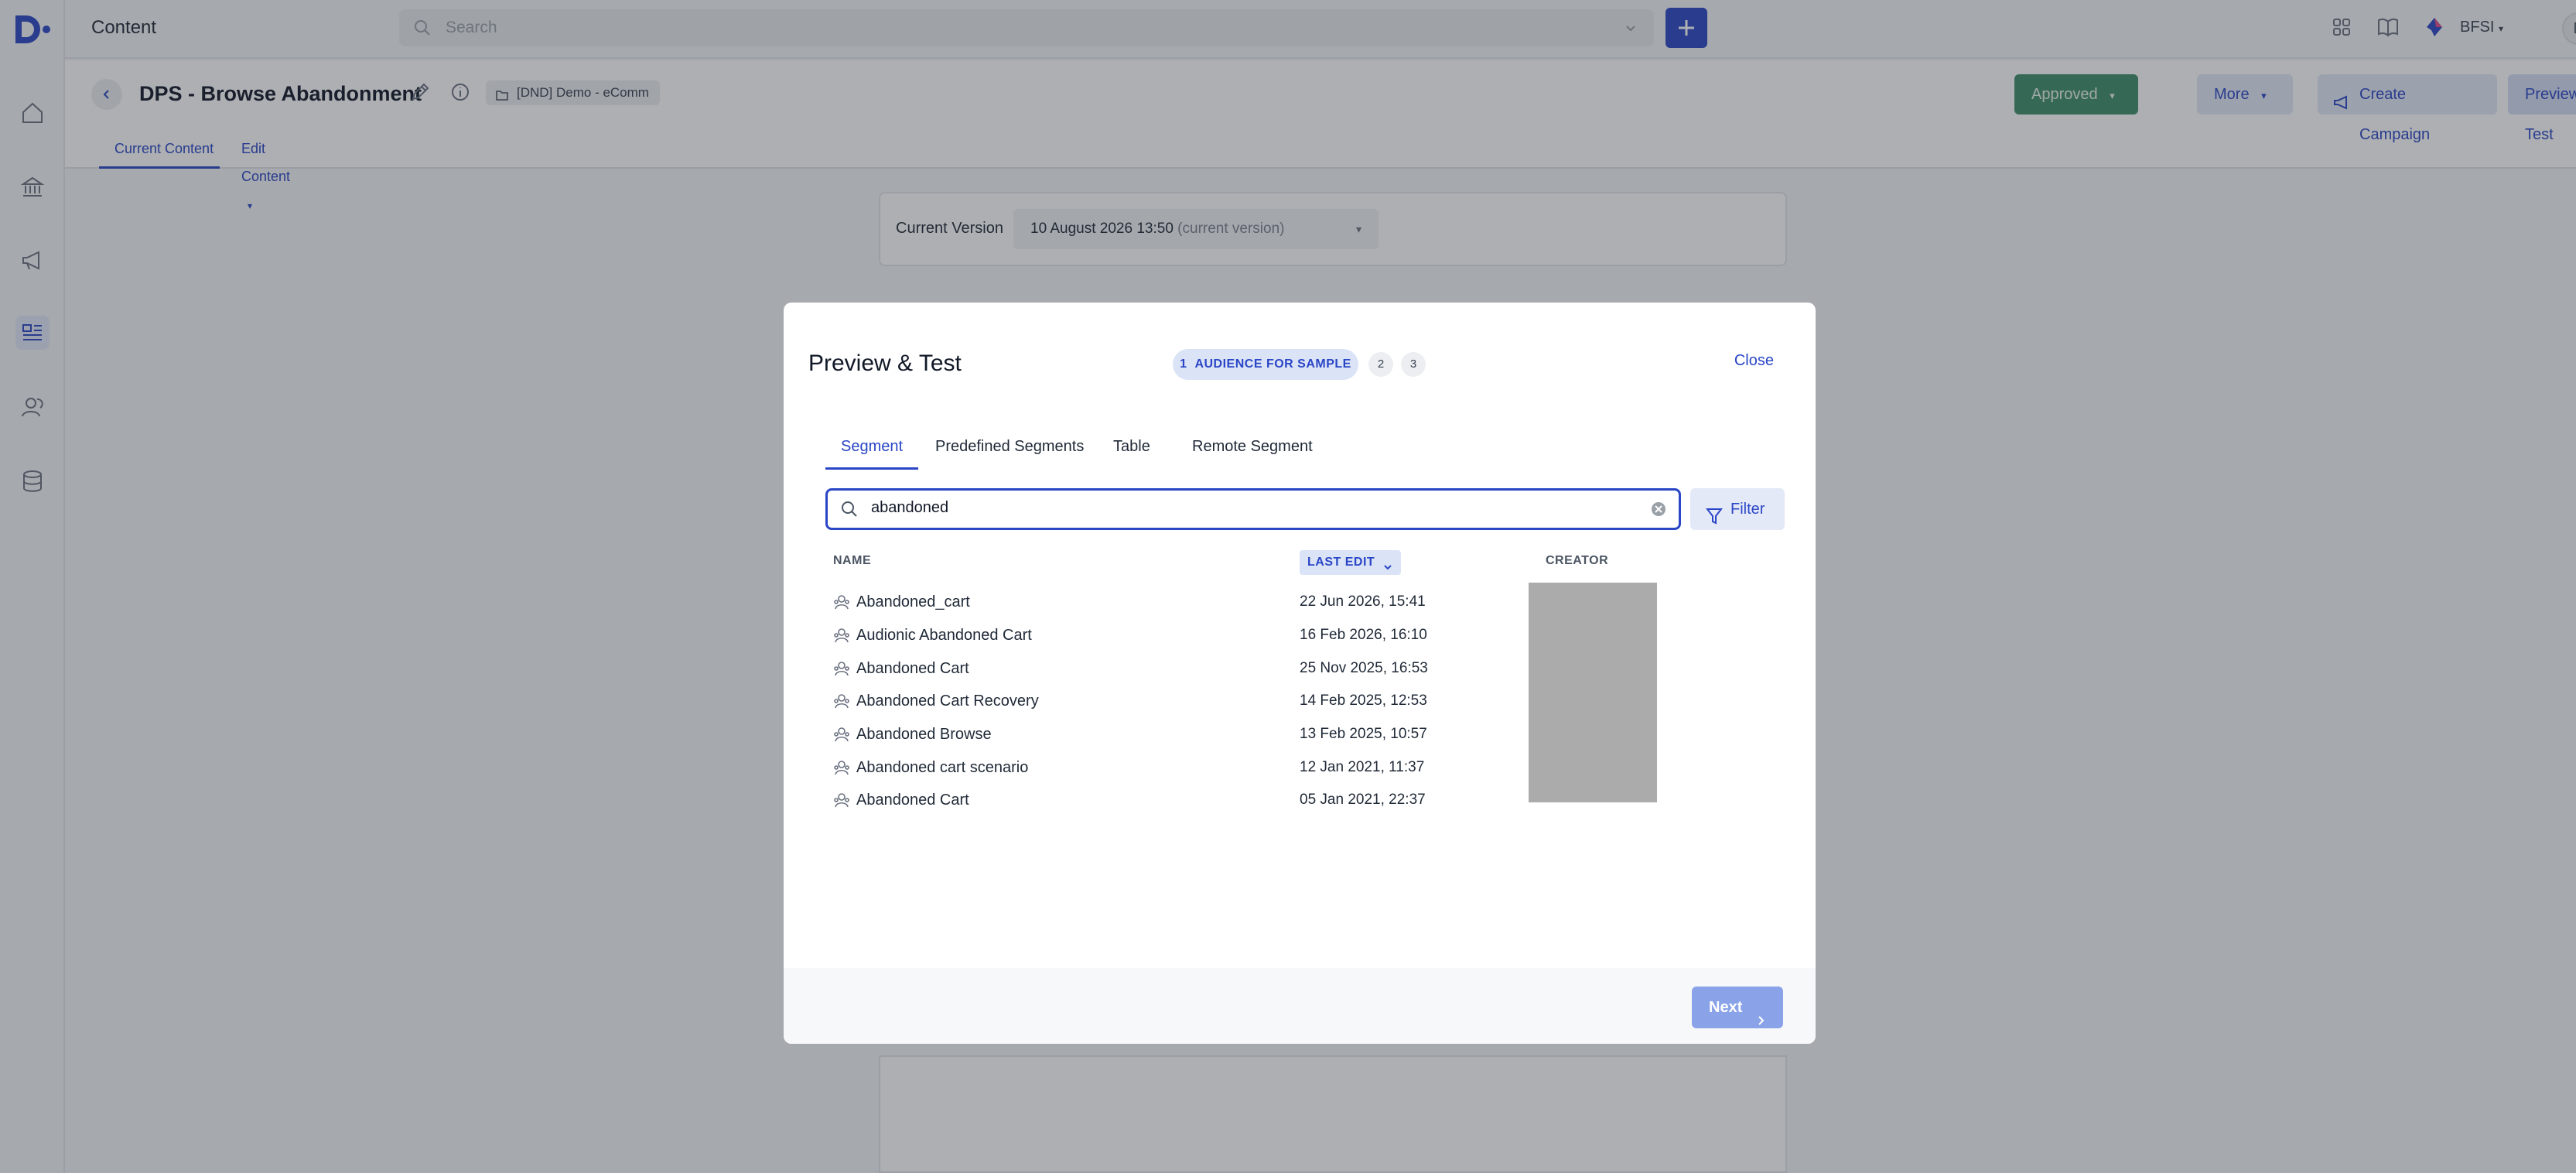 The width and height of the screenshot is (2576, 1173). What do you see at coordinates (1747, 509) in the screenshot?
I see `filter-label: Filter` at bounding box center [1747, 509].